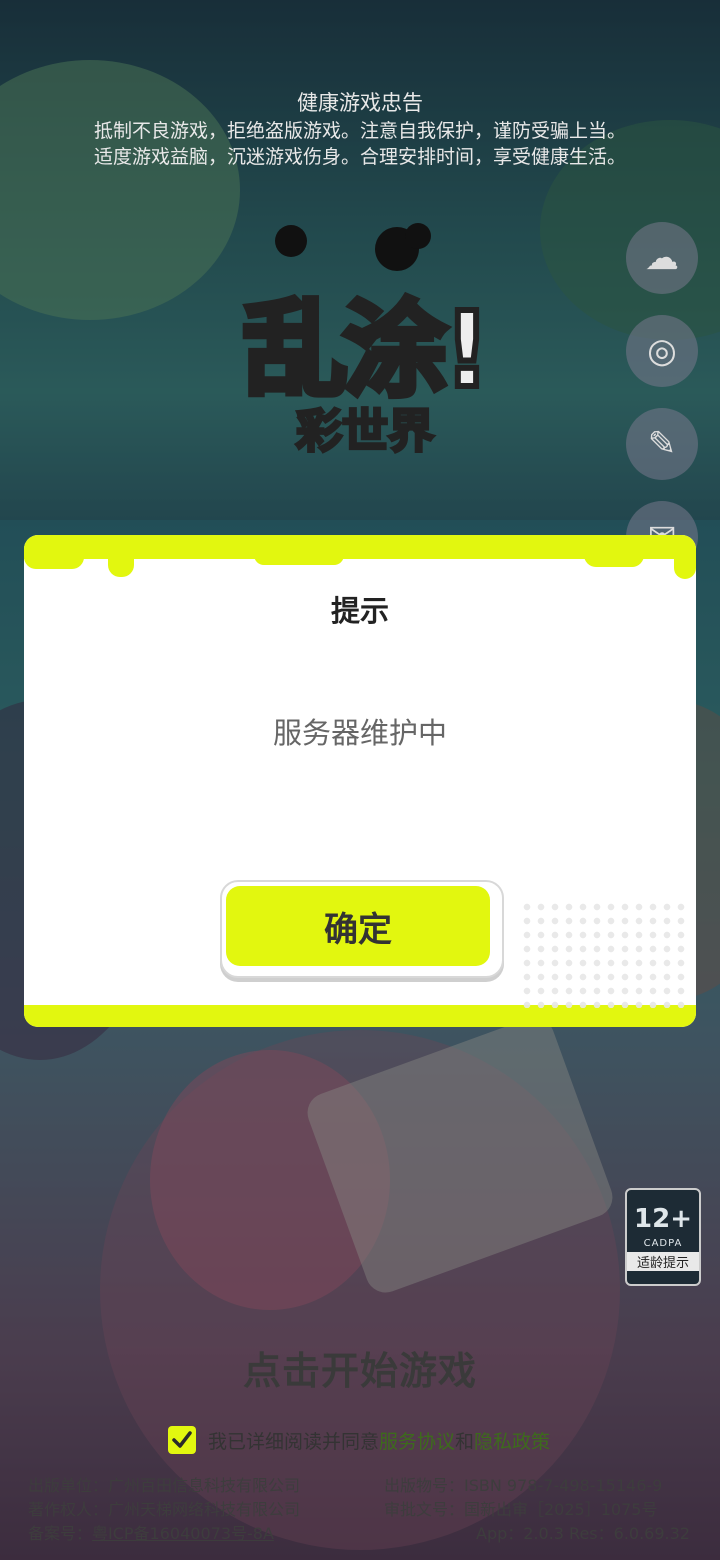 The image size is (720, 1560). What do you see at coordinates (365, 431) in the screenshot?
I see `logo-subtitle: 彩世界` at bounding box center [365, 431].